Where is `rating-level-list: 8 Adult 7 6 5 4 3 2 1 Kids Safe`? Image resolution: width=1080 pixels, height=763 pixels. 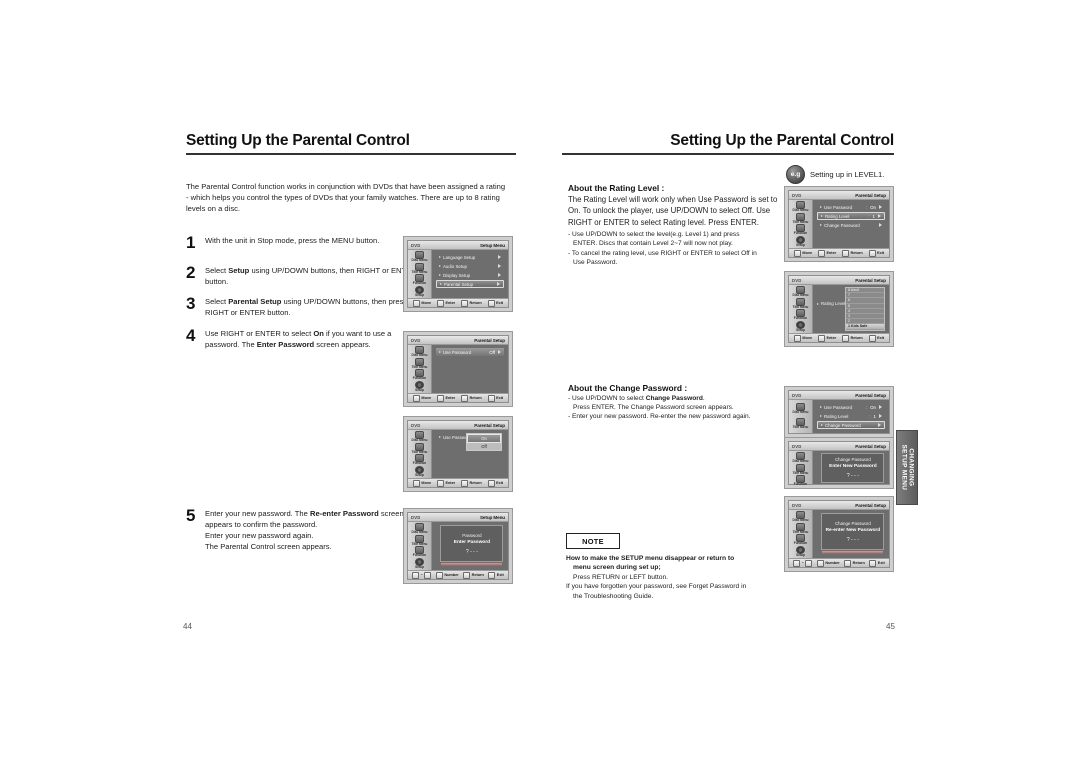 rating-level-list: 8 Adult 7 6 5 4 3 2 1 Kids Safe is located at coordinates (865, 309).